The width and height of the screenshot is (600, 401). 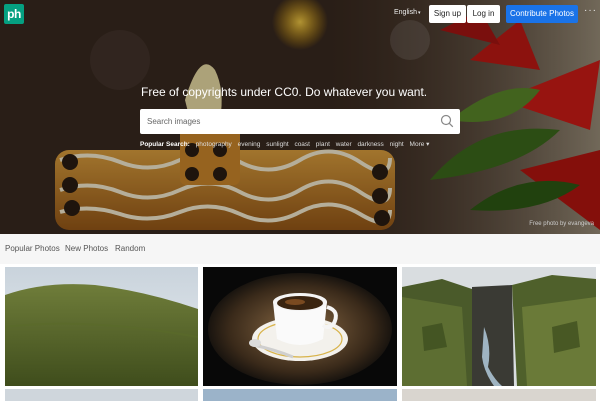 I want to click on popular-more-link: More ▾, so click(x=420, y=144).